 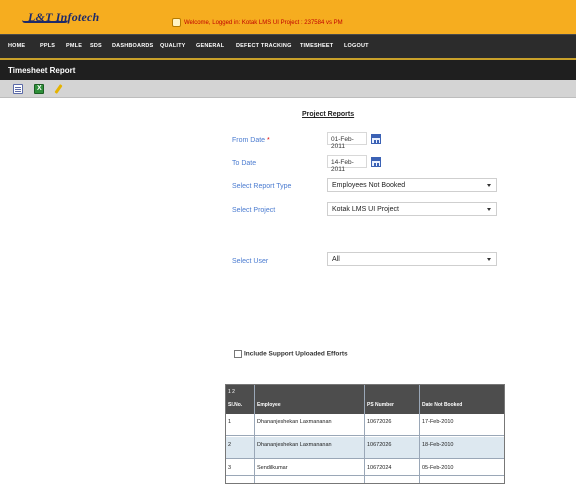 I want to click on nav-home: HOME, so click(x=16, y=46).